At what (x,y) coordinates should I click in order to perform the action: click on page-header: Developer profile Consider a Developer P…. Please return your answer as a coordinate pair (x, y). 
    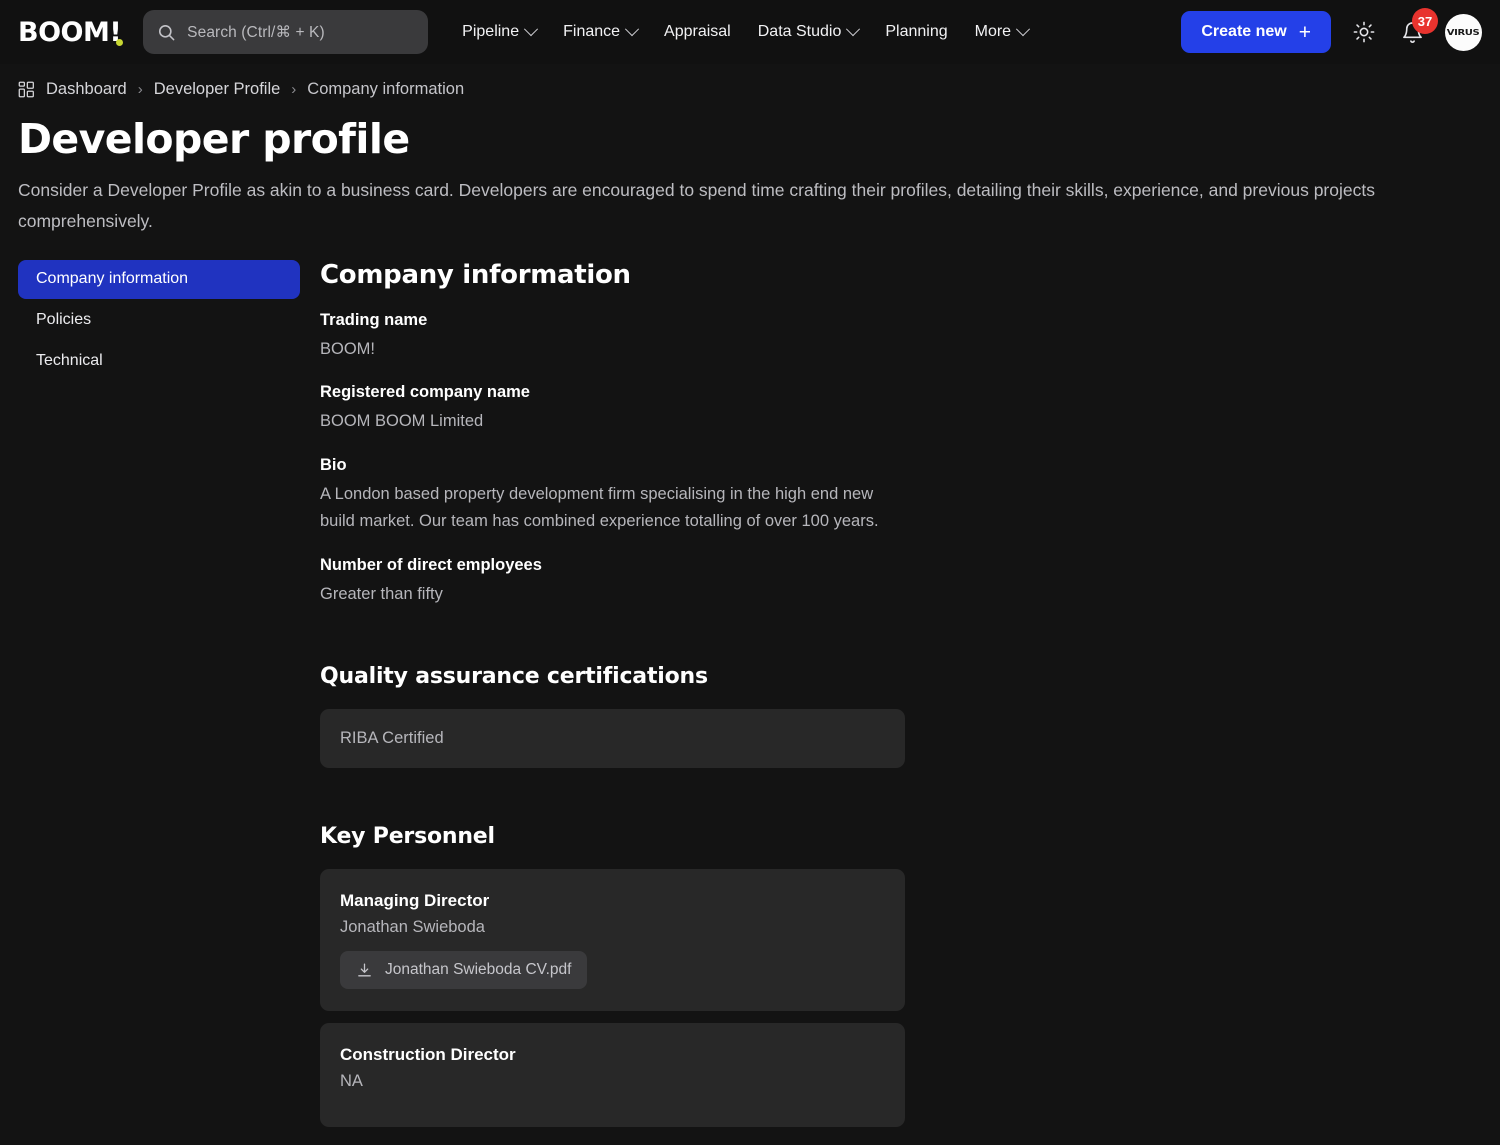
    Looking at the image, I should click on (750, 168).